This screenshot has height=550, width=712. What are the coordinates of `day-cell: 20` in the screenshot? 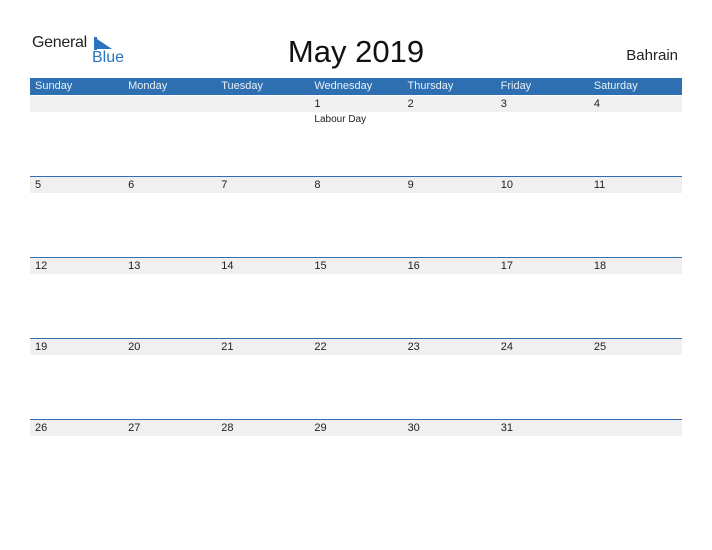 It's located at (169, 379).